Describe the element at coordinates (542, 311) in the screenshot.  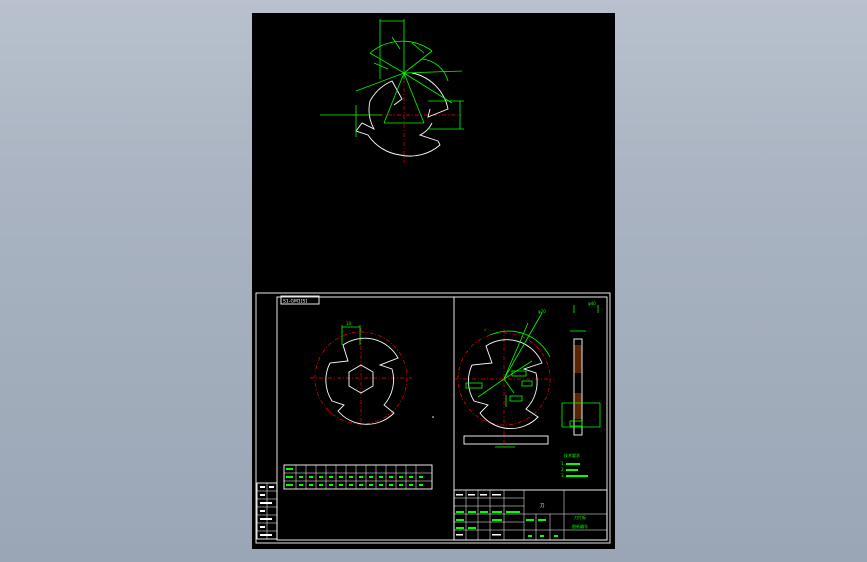
I see `svg-text: φ20` at that location.